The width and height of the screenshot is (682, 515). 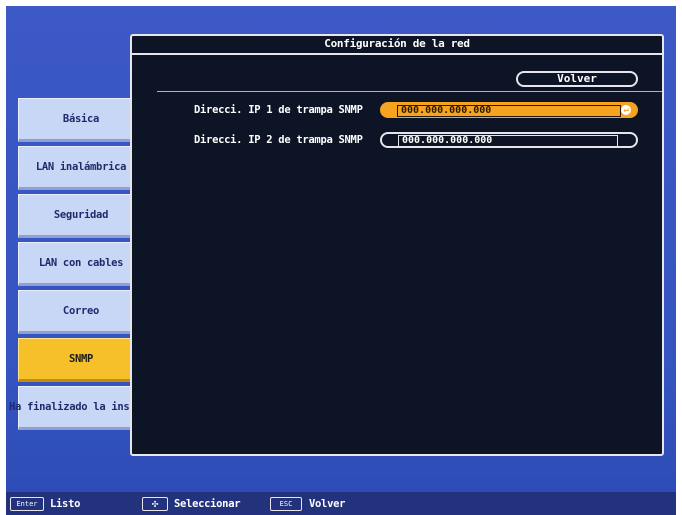 What do you see at coordinates (207, 504) in the screenshot?
I see `move-hint: Seleccionar` at bounding box center [207, 504].